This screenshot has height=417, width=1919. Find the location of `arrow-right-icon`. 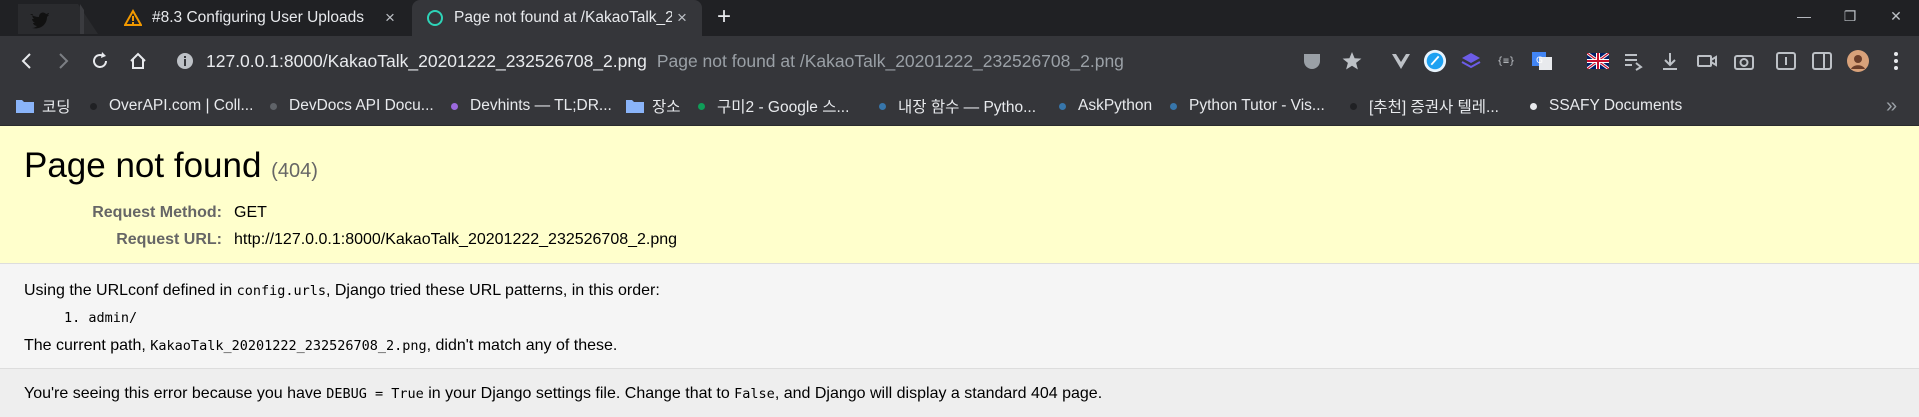

arrow-right-icon is located at coordinates (64, 61).